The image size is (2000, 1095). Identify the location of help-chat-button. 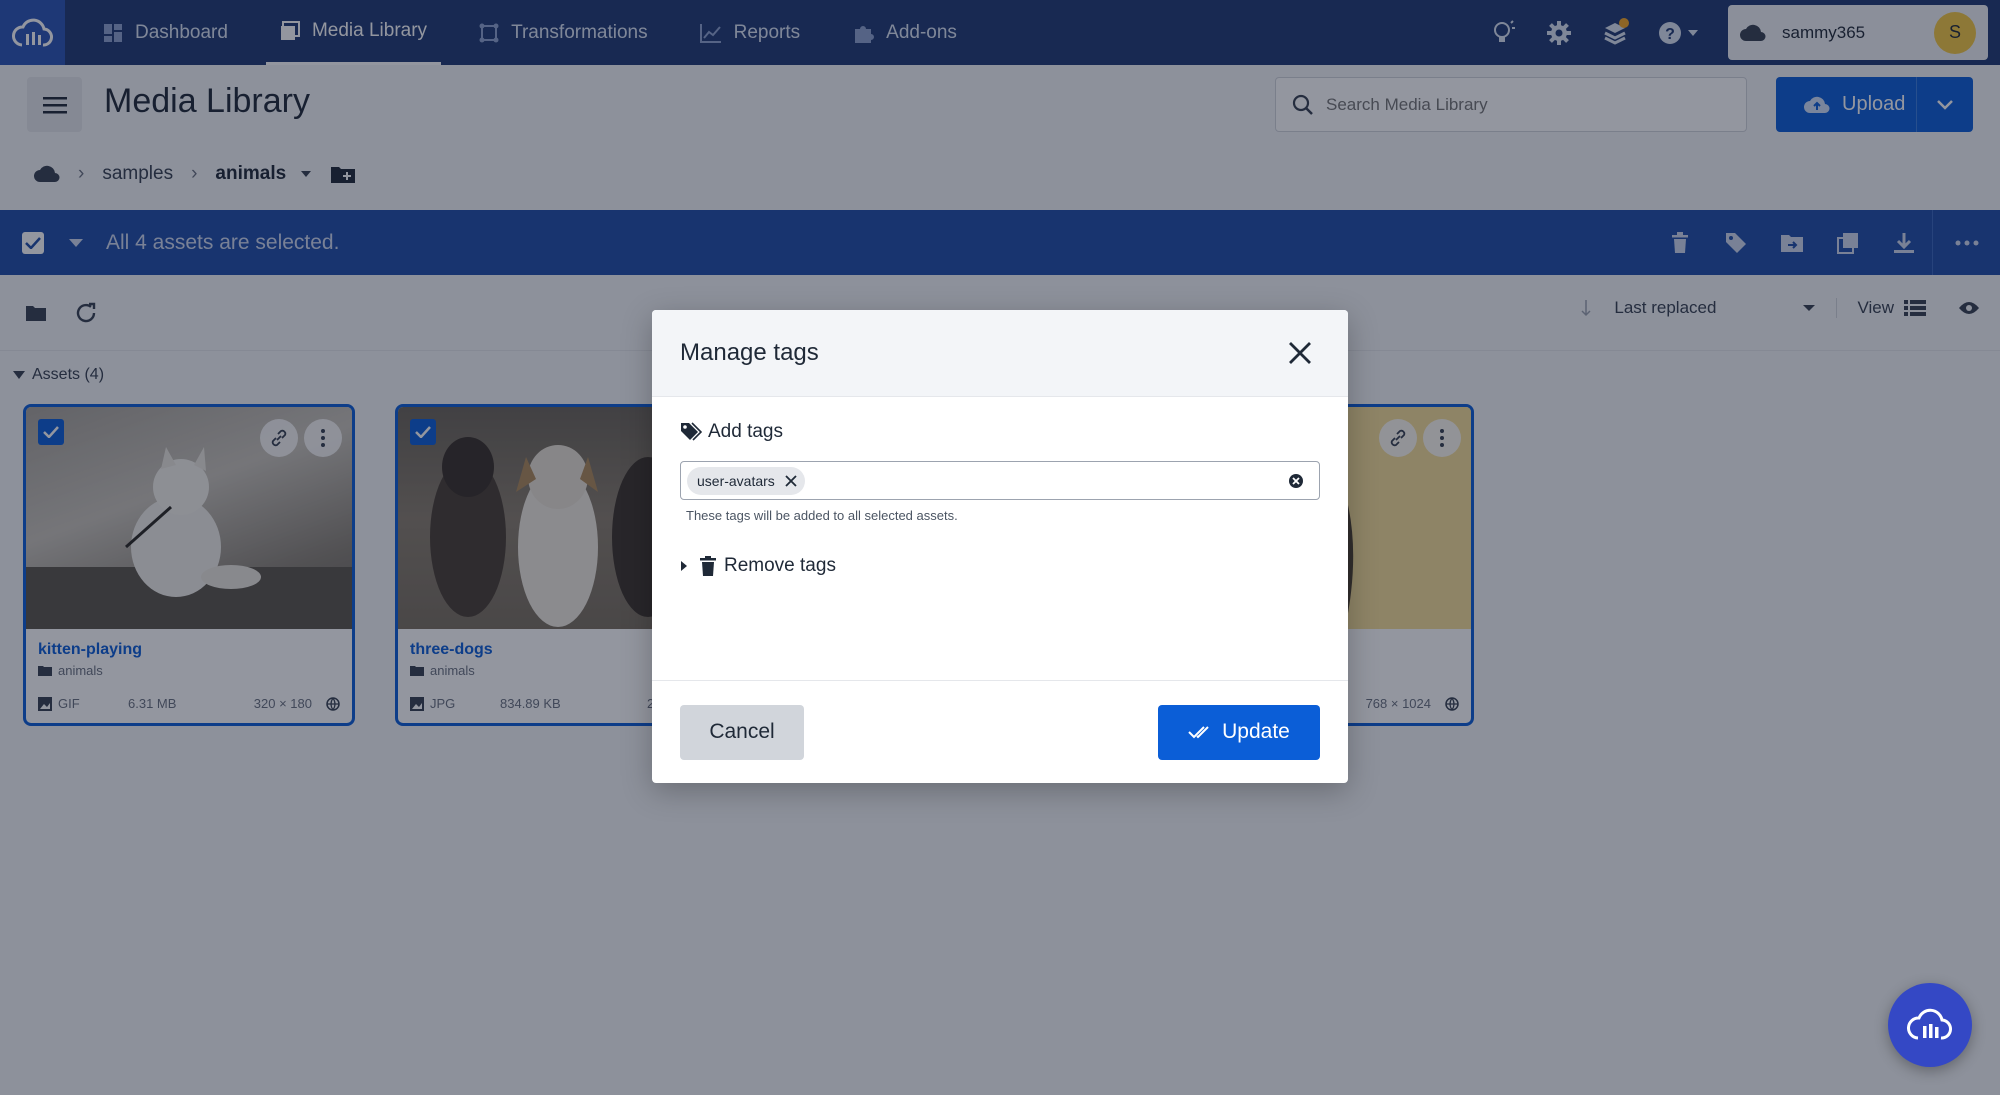
(1930, 1025).